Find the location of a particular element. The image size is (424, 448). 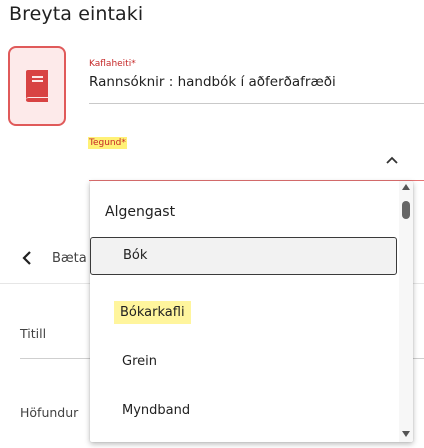

option-bokarkafli: Bókarkafli is located at coordinates (244, 314).